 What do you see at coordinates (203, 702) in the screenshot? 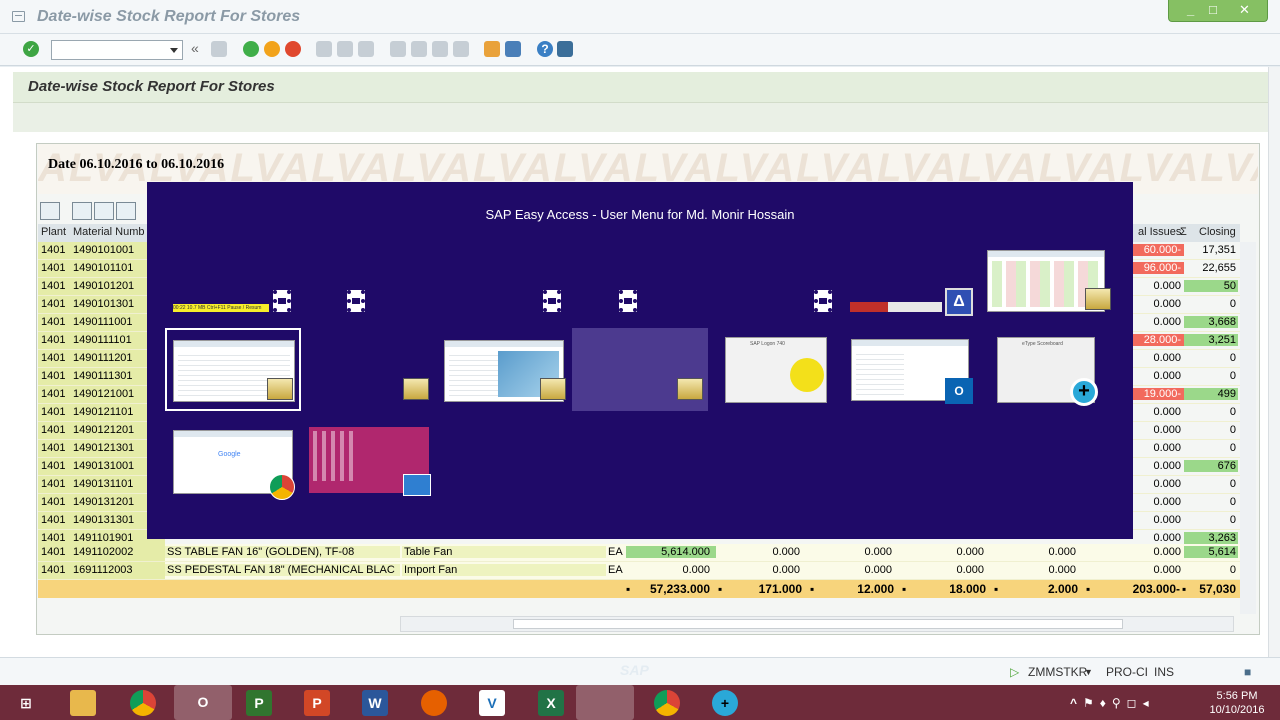
I see `taskbar-outlook-icon: O` at bounding box center [203, 702].